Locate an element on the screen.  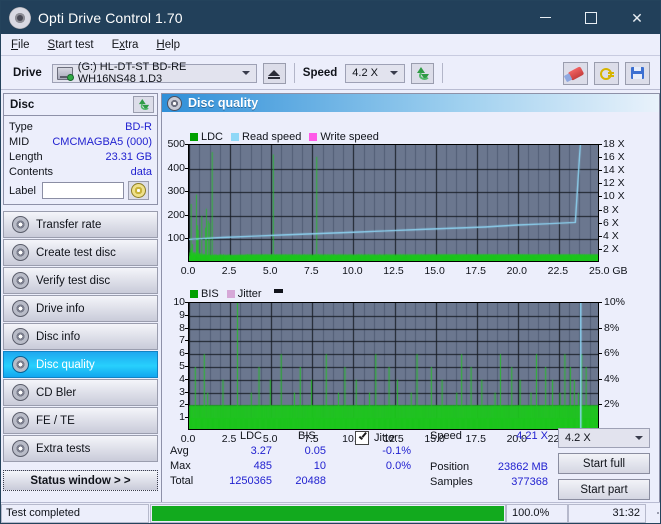
stats-col-bis: BIS is located at coordinates (307, 436).